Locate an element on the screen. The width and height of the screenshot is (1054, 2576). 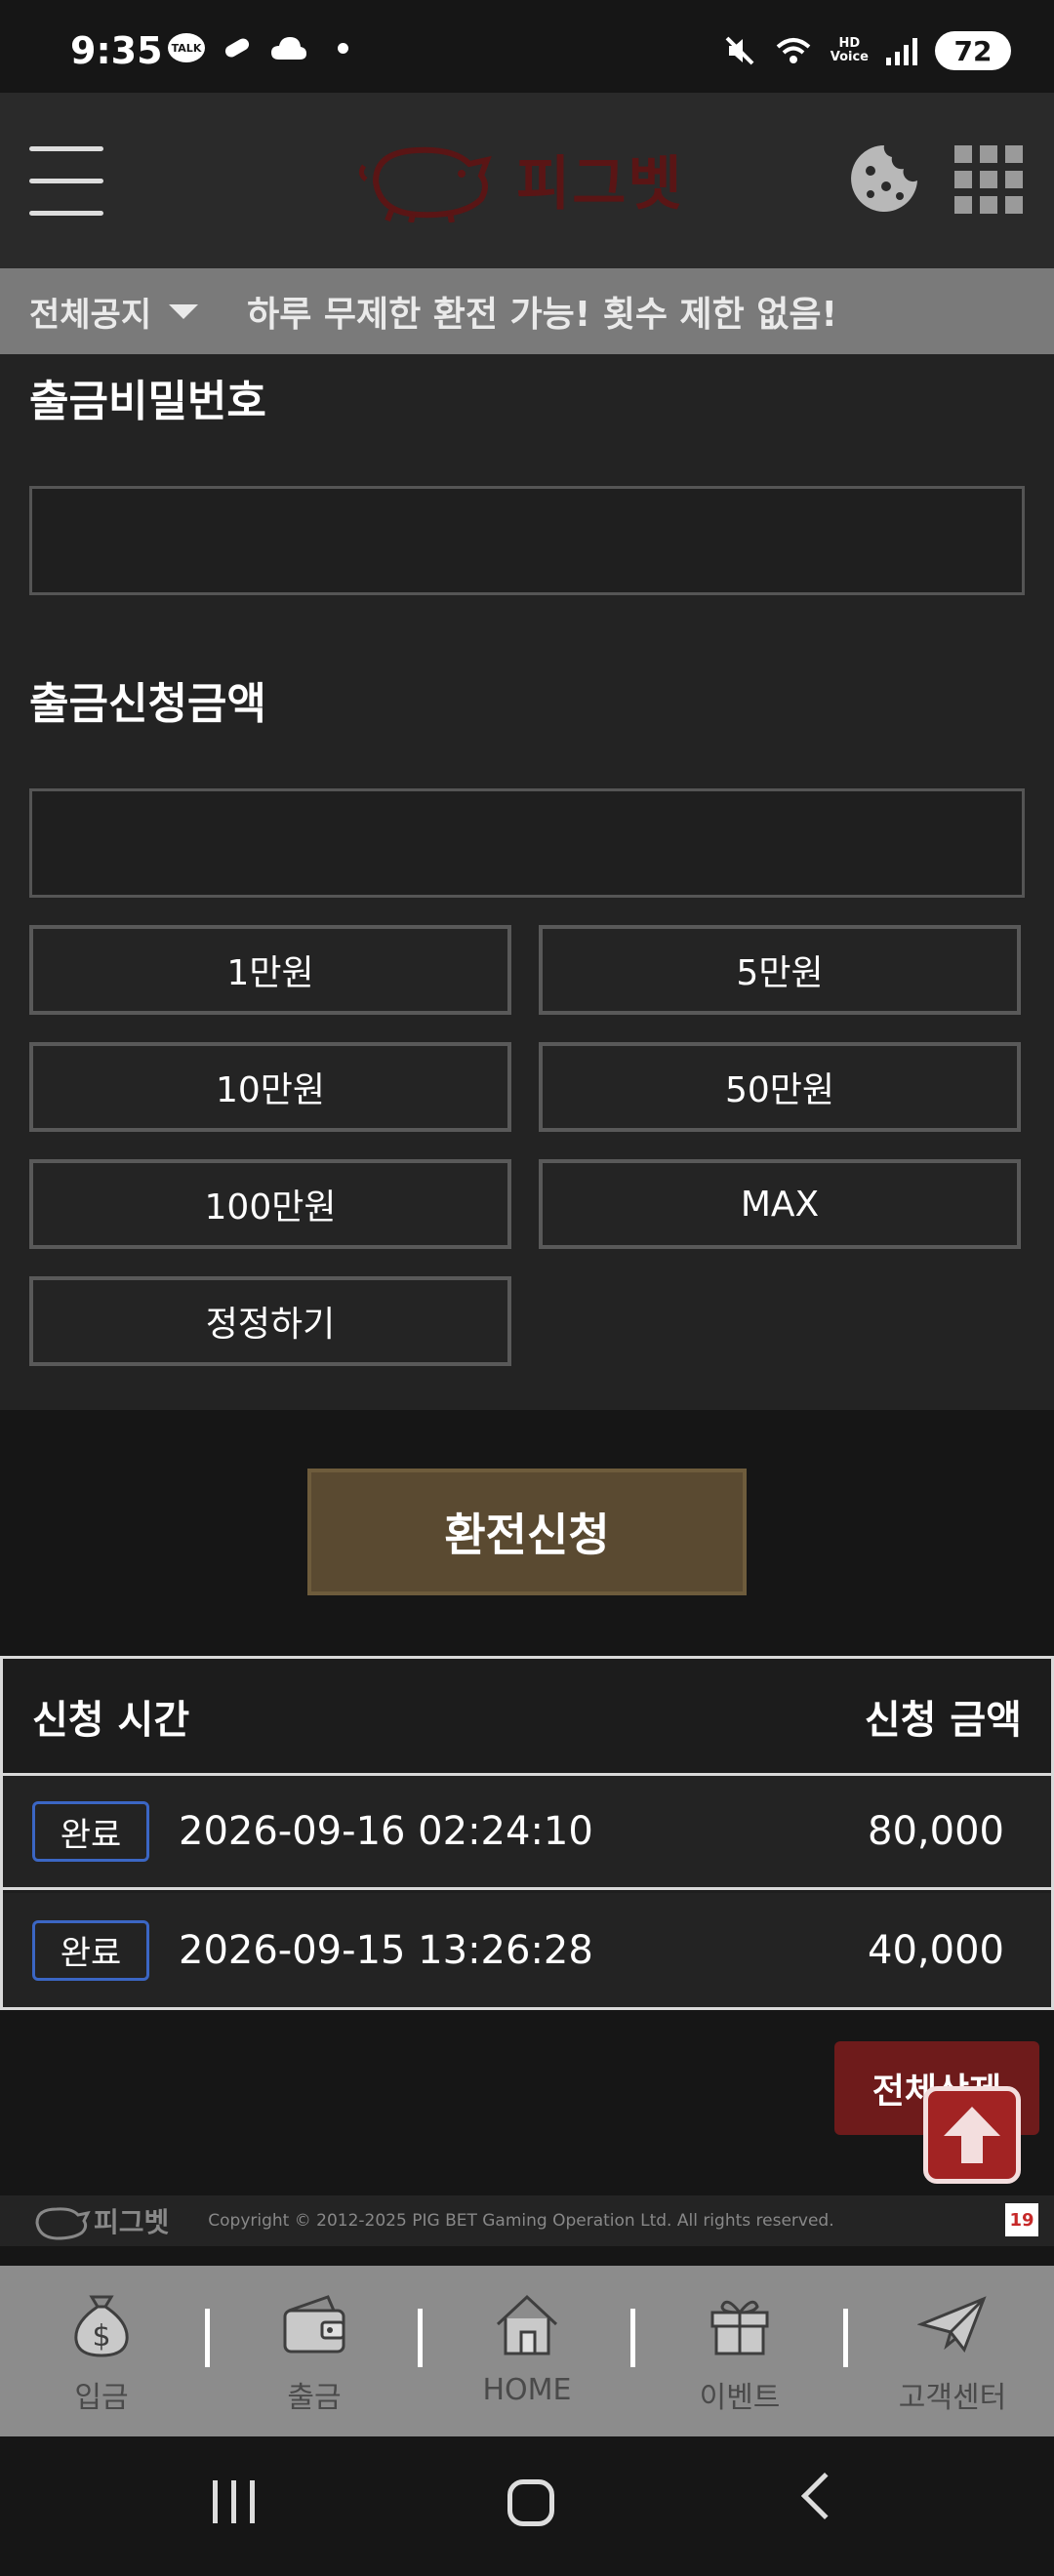
nav-withdraw: 출금 is located at coordinates (314, 2352).